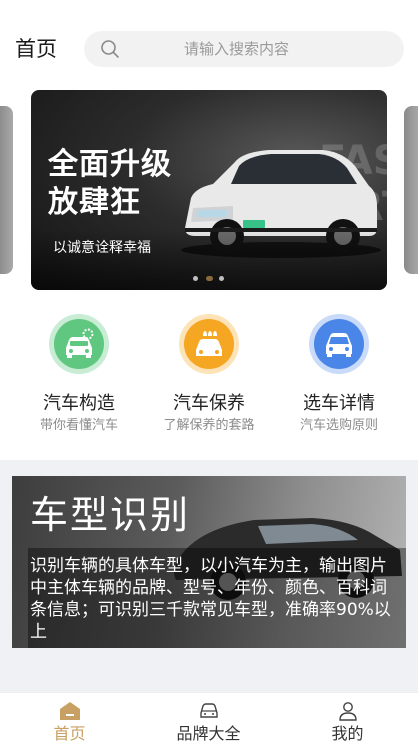 The height and width of the screenshot is (746, 418). What do you see at coordinates (339, 375) in the screenshot?
I see `feature-car-selection: 选车详情 汽车选购原则` at bounding box center [339, 375].